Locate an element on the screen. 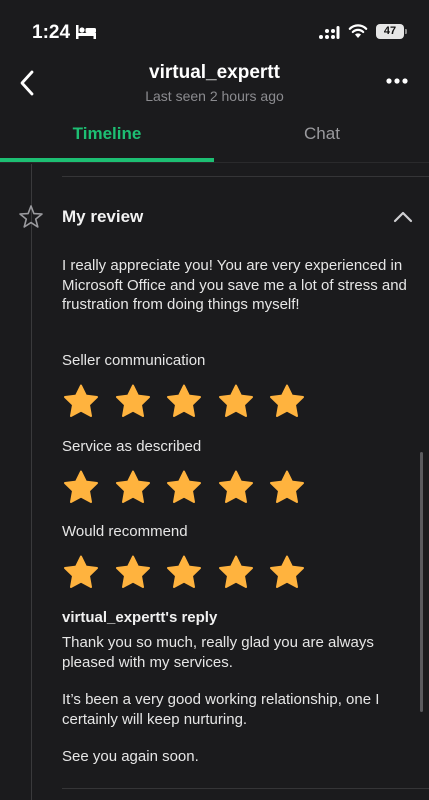 The image size is (429, 800). tab-timeline: Timeline is located at coordinates (107, 138).